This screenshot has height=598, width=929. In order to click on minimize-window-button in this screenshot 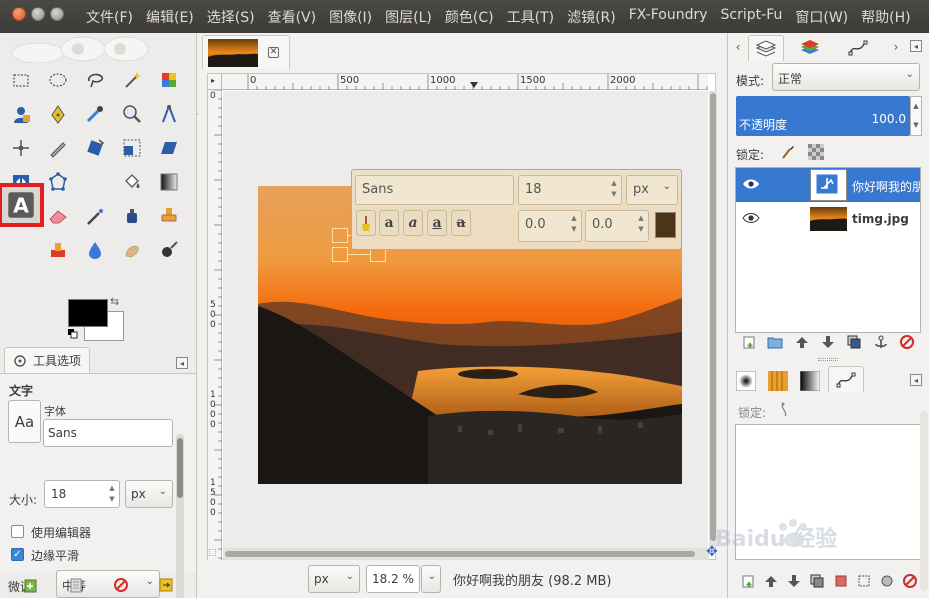, I will do `click(38, 14)`.